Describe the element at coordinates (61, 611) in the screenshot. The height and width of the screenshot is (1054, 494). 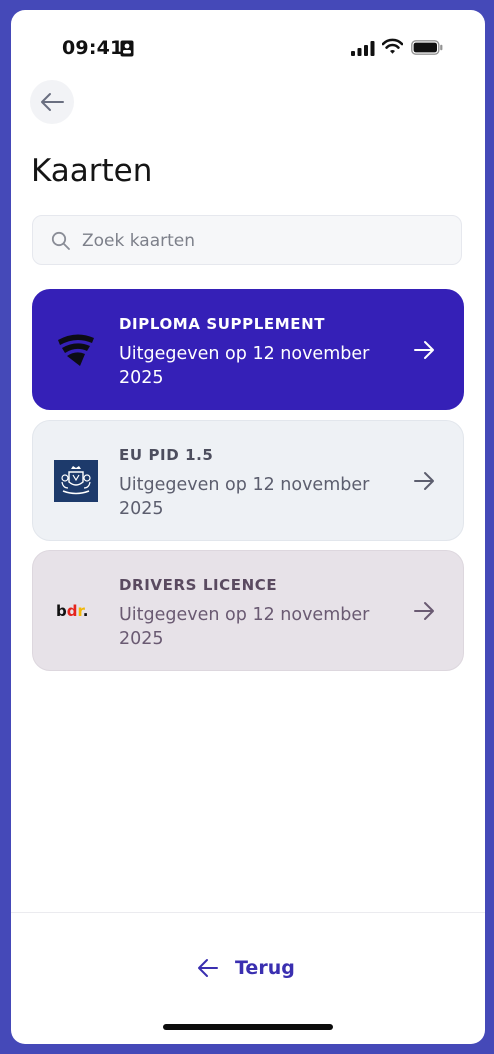
I see `bdr-letter-b: b` at that location.